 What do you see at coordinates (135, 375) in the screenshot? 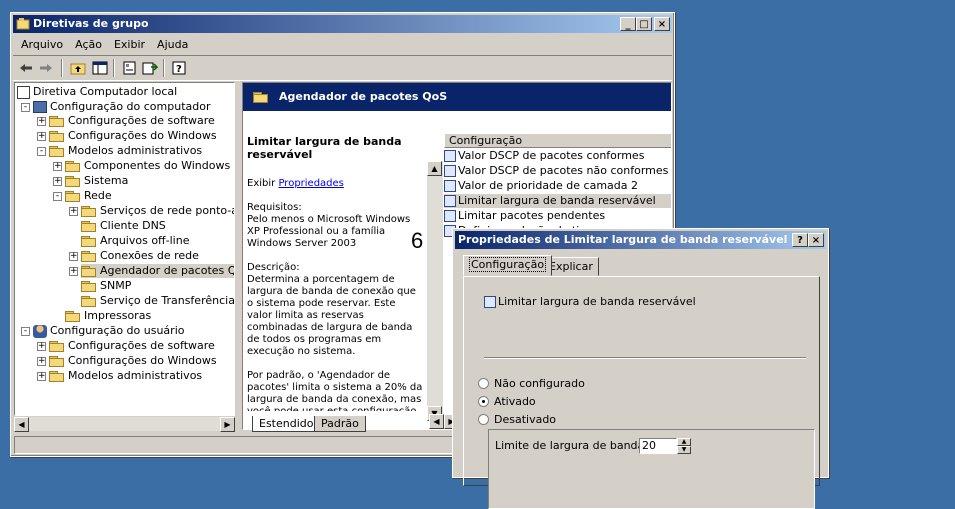
I see `tree-user-admin-label: Modelos administrativos` at bounding box center [135, 375].